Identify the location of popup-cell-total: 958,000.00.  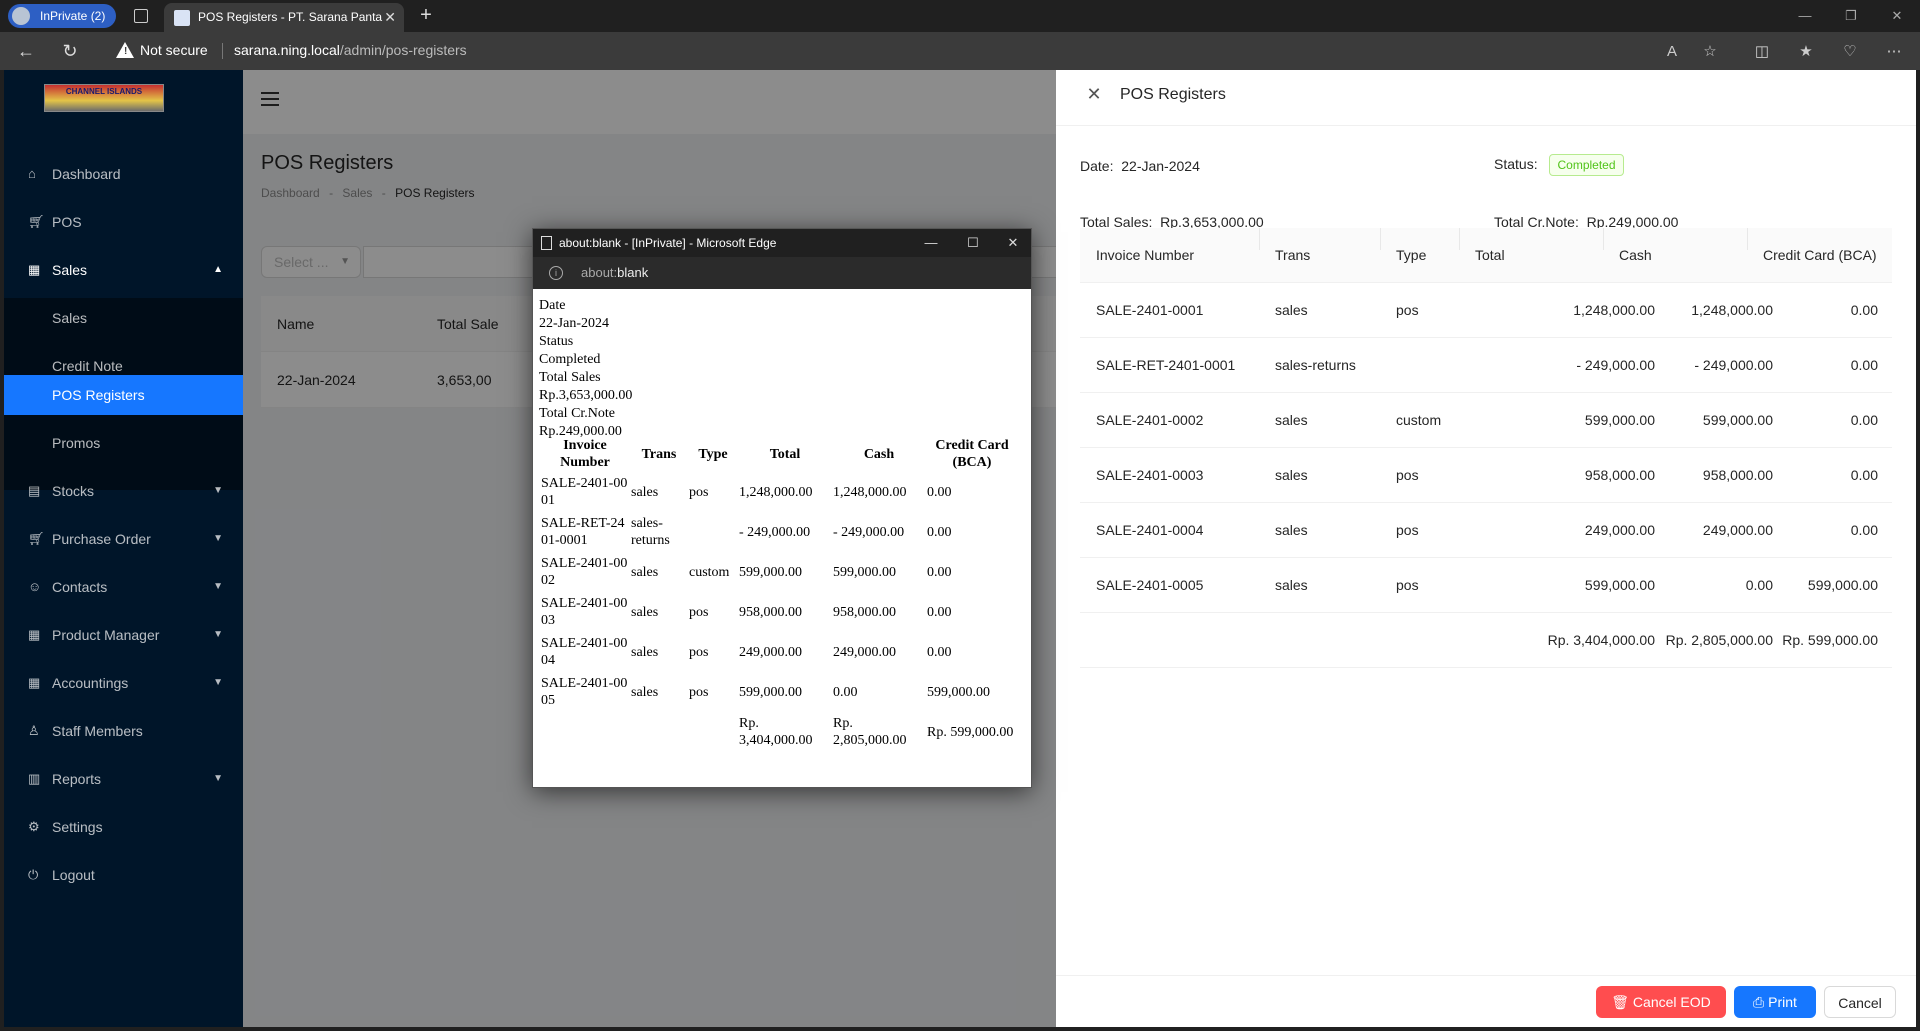
(770, 612).